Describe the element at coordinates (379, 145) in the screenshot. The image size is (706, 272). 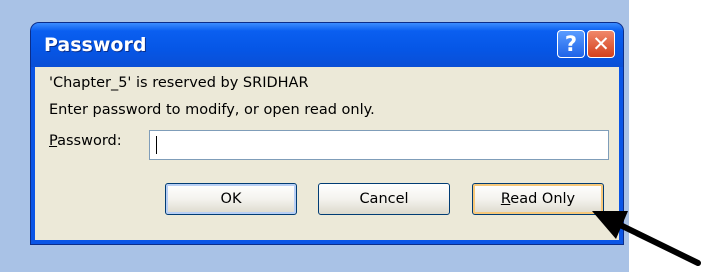
I see `password-input` at that location.